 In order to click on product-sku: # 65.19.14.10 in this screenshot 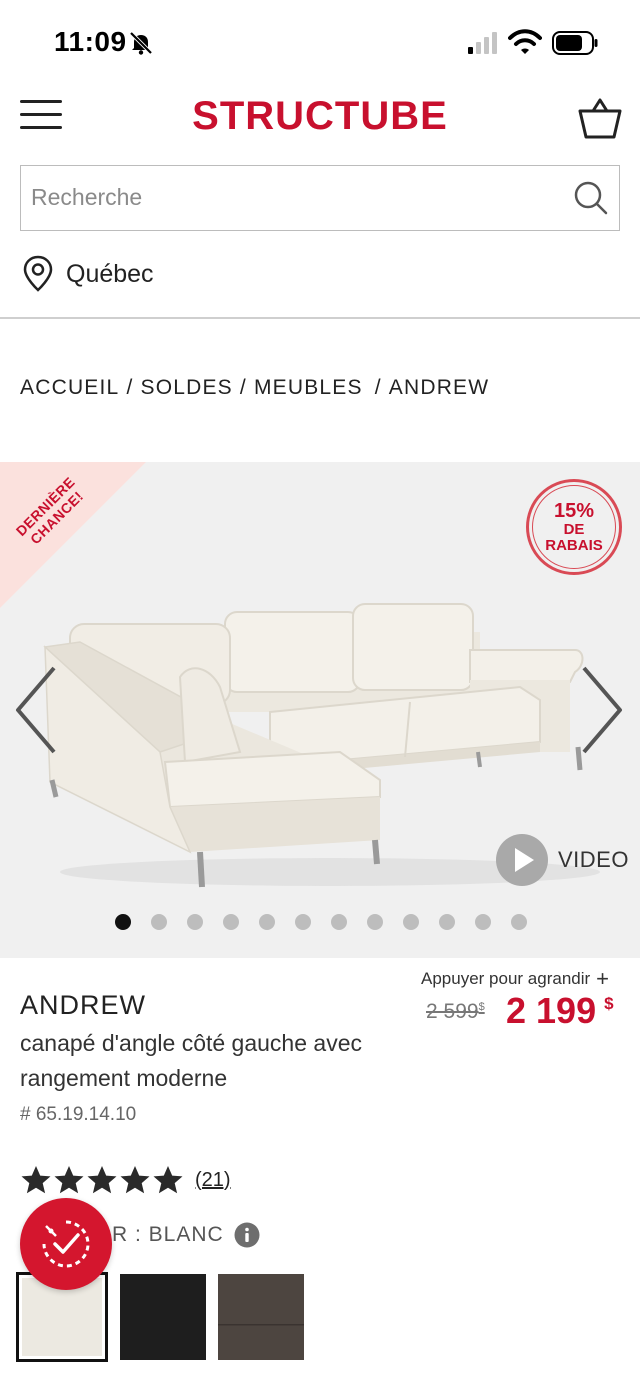, I will do `click(78, 1114)`.